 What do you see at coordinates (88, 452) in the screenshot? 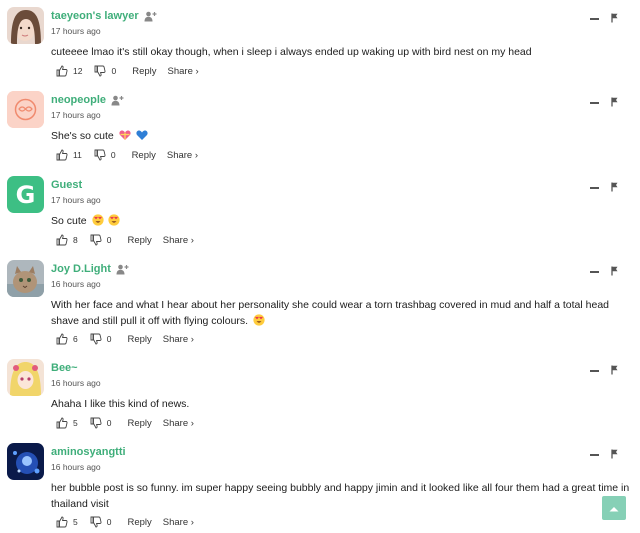
I see `author-name: aminosyangtti` at bounding box center [88, 452].